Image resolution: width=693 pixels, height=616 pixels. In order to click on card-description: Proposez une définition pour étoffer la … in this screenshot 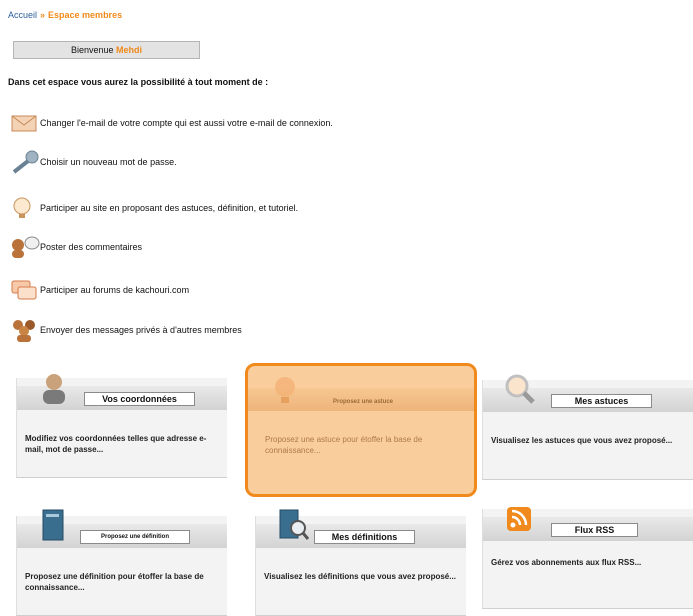, I will do `click(114, 582)`.